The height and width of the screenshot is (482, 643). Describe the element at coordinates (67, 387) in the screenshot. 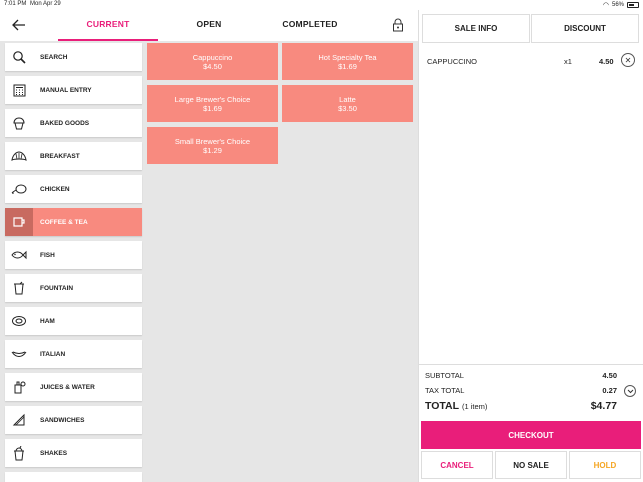

I see `category-label: JUICES & WATER` at that location.